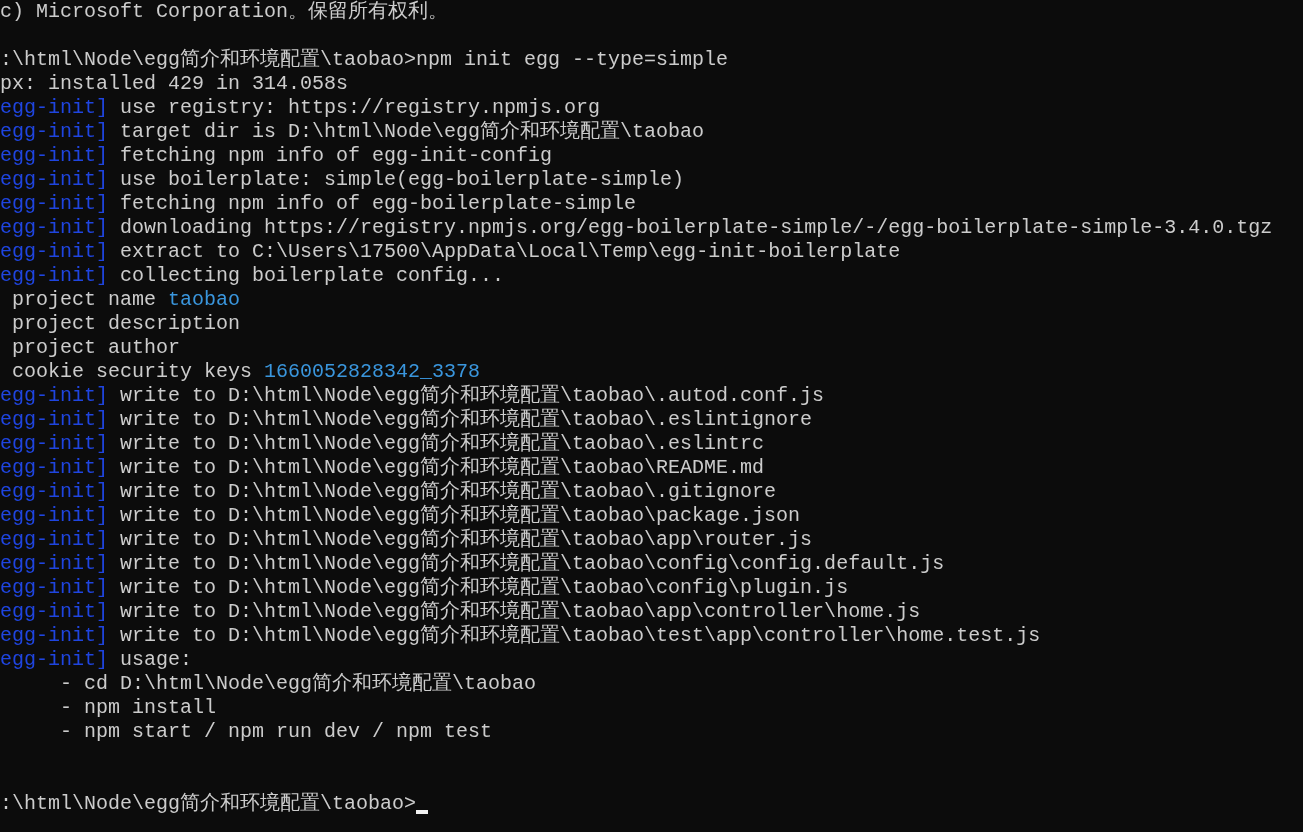  What do you see at coordinates (532, 564) in the screenshot?
I see `log-message: write to D:\html\Node\egg简介和环境配置\taobao\config\config.default.js` at bounding box center [532, 564].